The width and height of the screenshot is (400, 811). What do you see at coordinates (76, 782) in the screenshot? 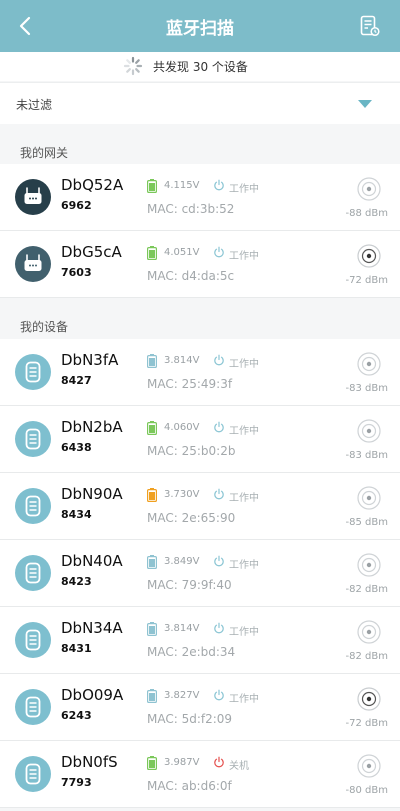
I see `device-code: 7793` at bounding box center [76, 782].